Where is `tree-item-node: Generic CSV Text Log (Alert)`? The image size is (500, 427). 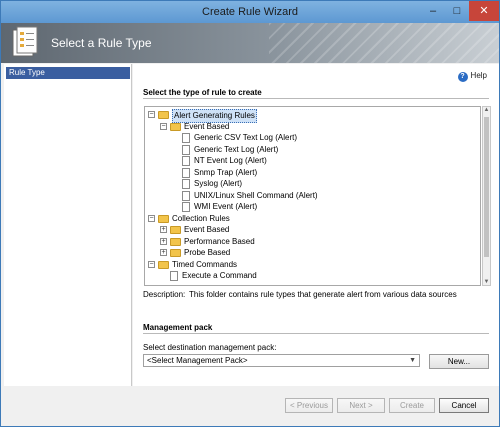 tree-item-node: Generic CSV Text Log (Alert) is located at coordinates (310, 138).